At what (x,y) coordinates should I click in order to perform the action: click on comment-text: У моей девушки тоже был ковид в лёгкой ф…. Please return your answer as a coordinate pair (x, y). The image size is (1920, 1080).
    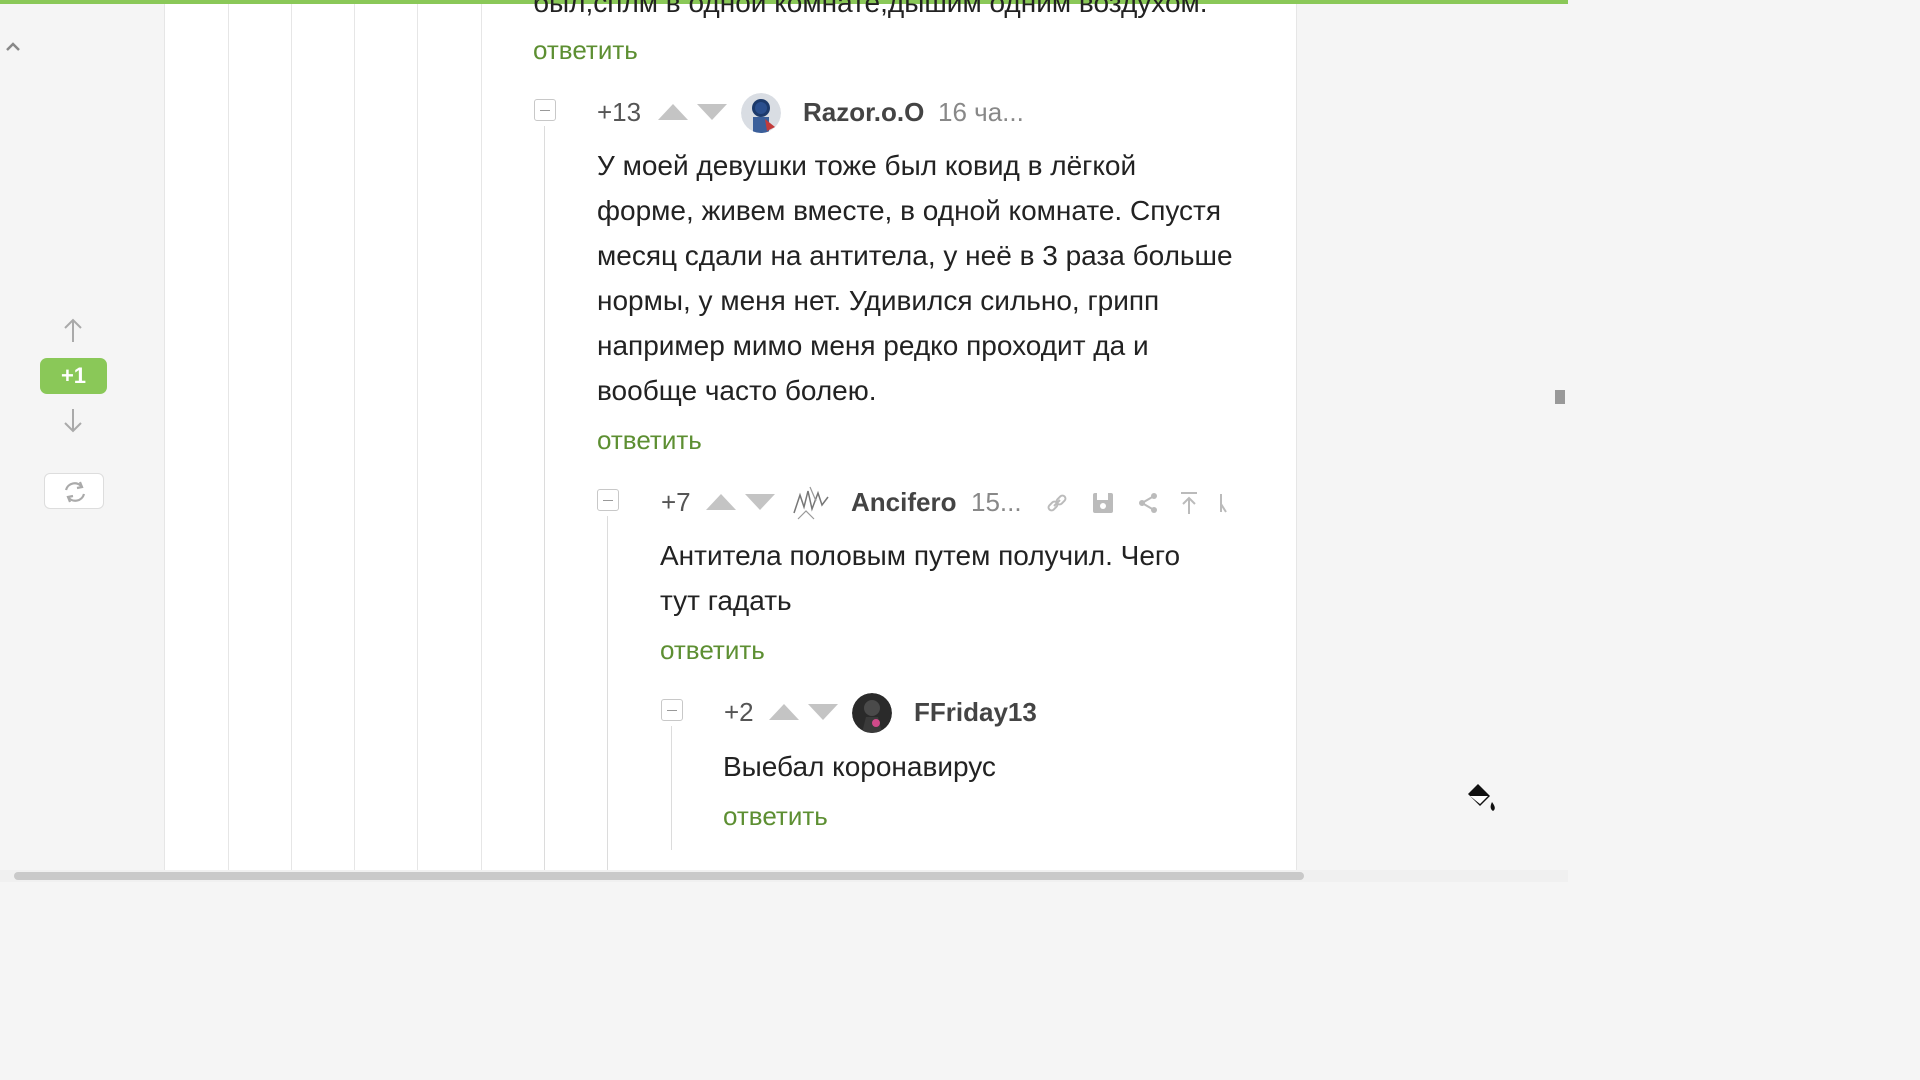
    Looking at the image, I should click on (915, 278).